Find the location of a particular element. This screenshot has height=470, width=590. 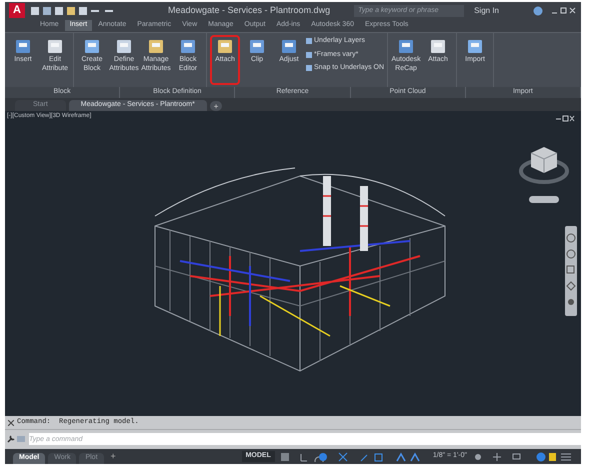

app-logo: A is located at coordinates (17, 10).